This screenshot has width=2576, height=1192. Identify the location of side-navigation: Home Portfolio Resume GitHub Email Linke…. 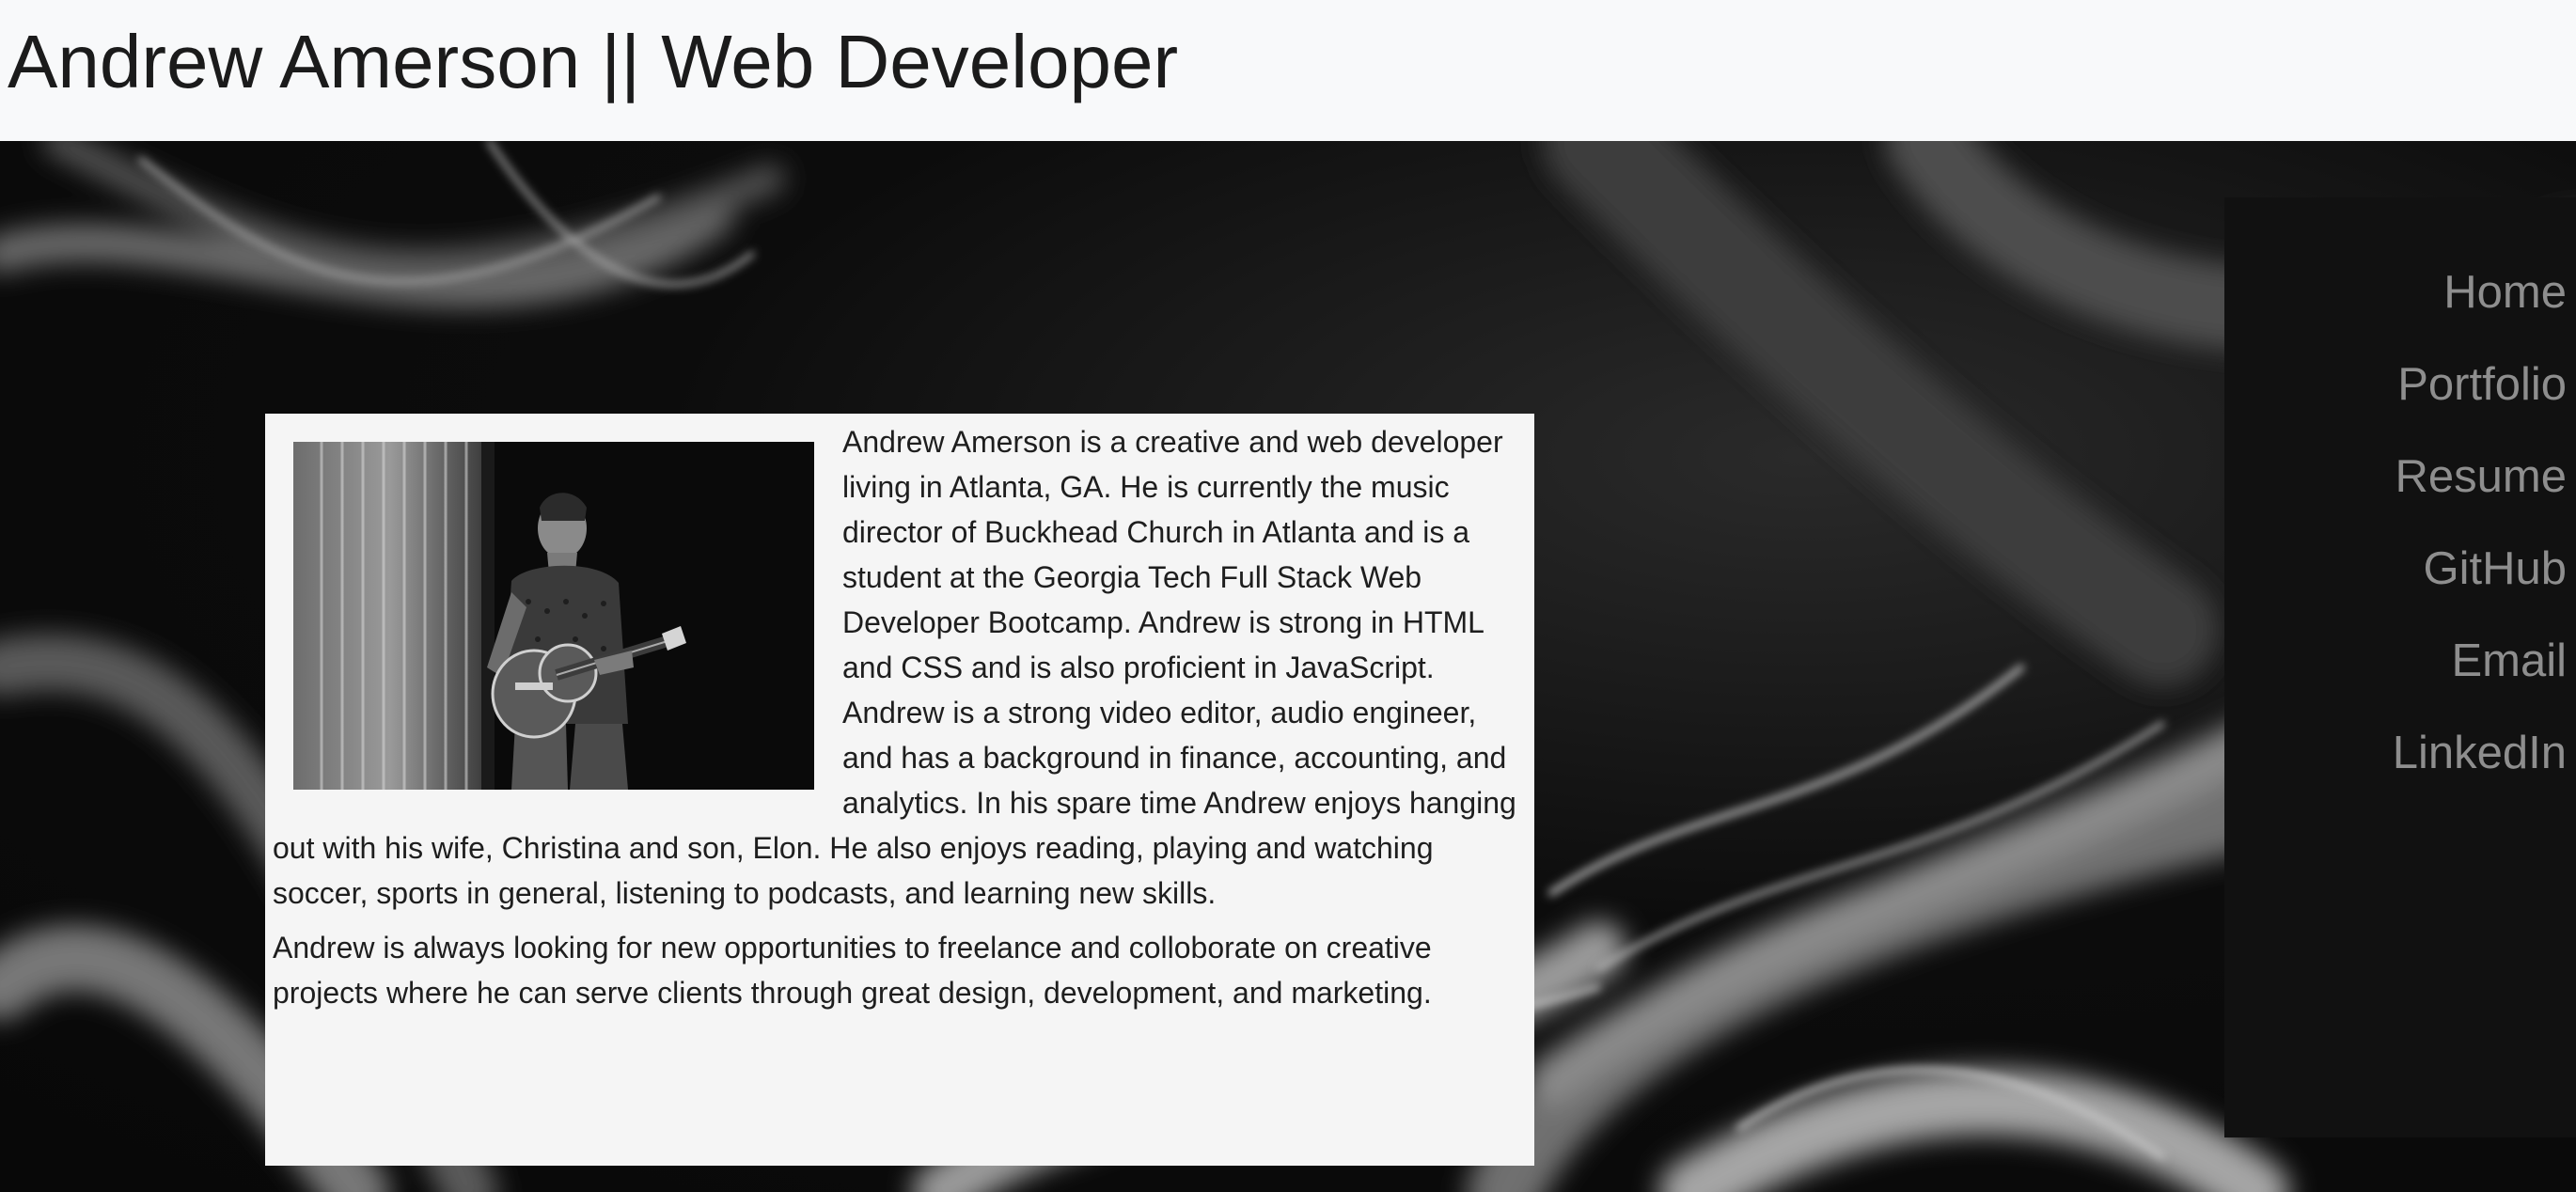
(2400, 667).